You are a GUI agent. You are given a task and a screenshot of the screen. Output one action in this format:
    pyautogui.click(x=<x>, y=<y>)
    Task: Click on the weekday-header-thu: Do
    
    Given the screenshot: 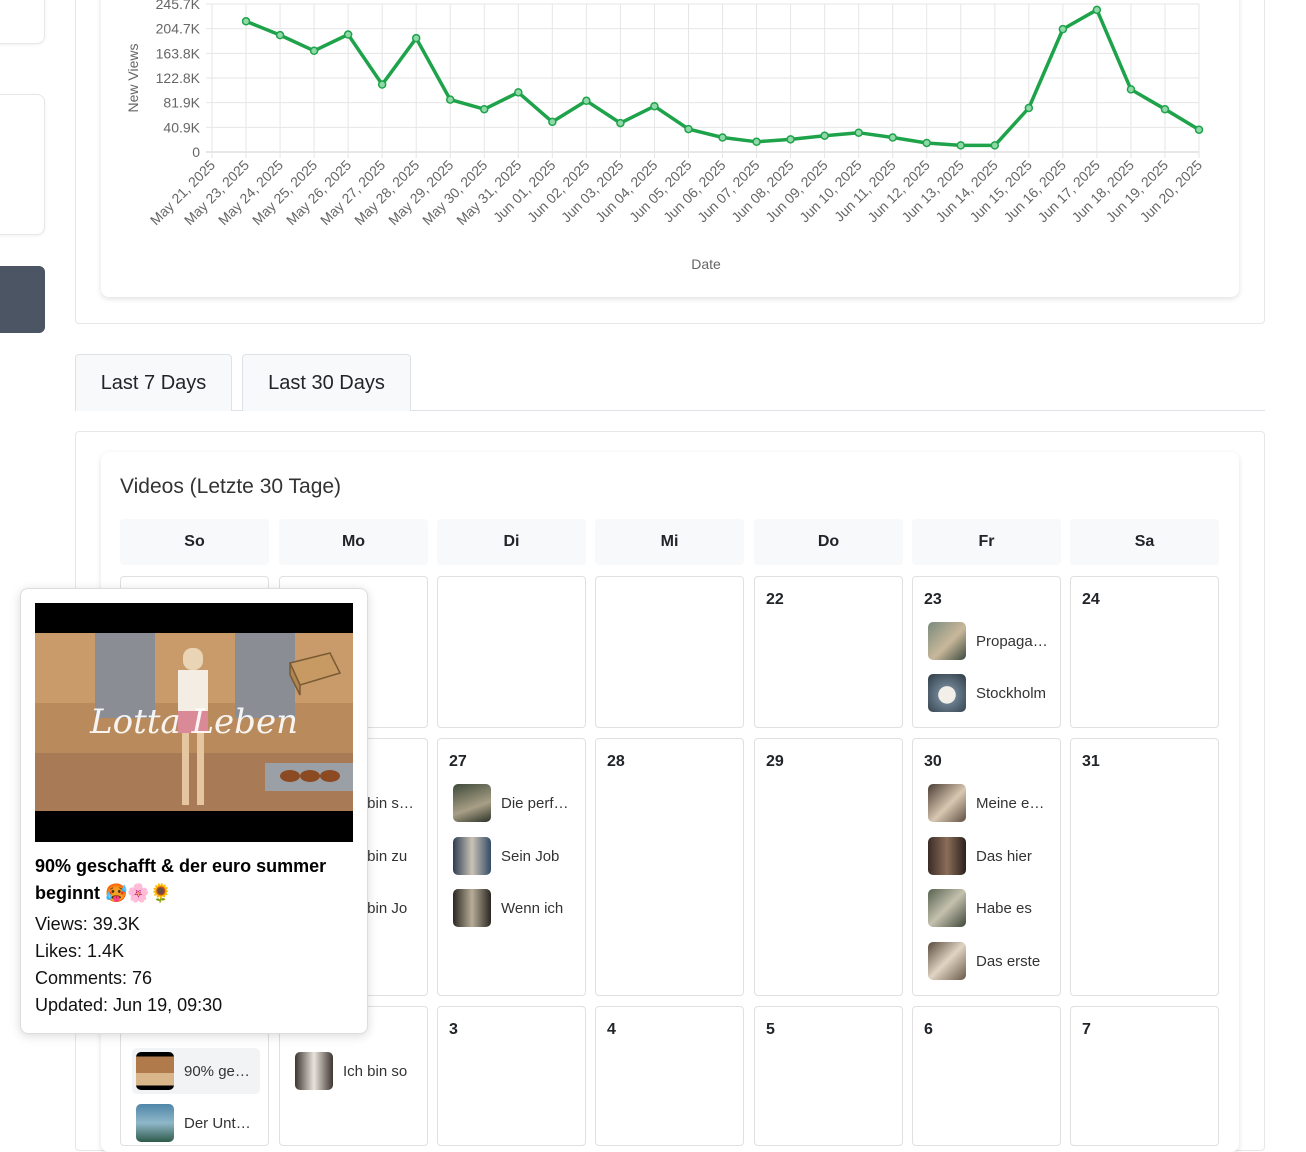 What is the action you would take?
    pyautogui.click(x=828, y=542)
    